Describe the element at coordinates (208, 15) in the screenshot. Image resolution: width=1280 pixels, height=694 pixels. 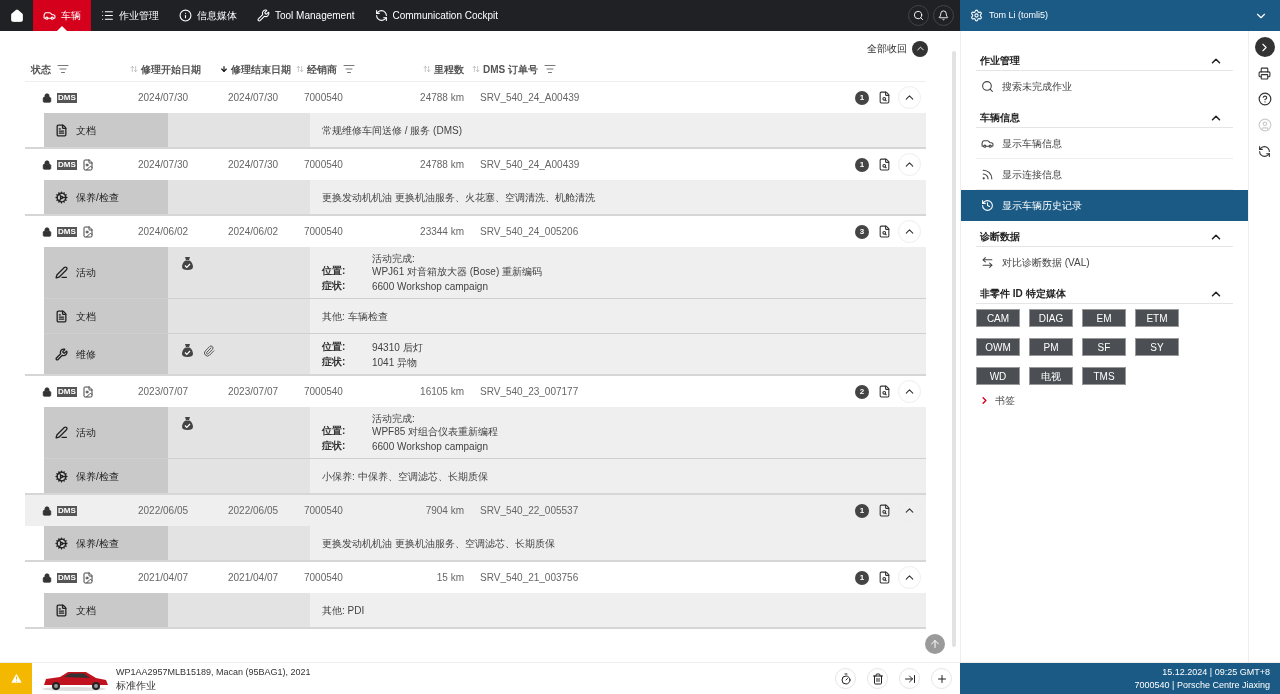
I see `nav-tab: 信息媒体` at that location.